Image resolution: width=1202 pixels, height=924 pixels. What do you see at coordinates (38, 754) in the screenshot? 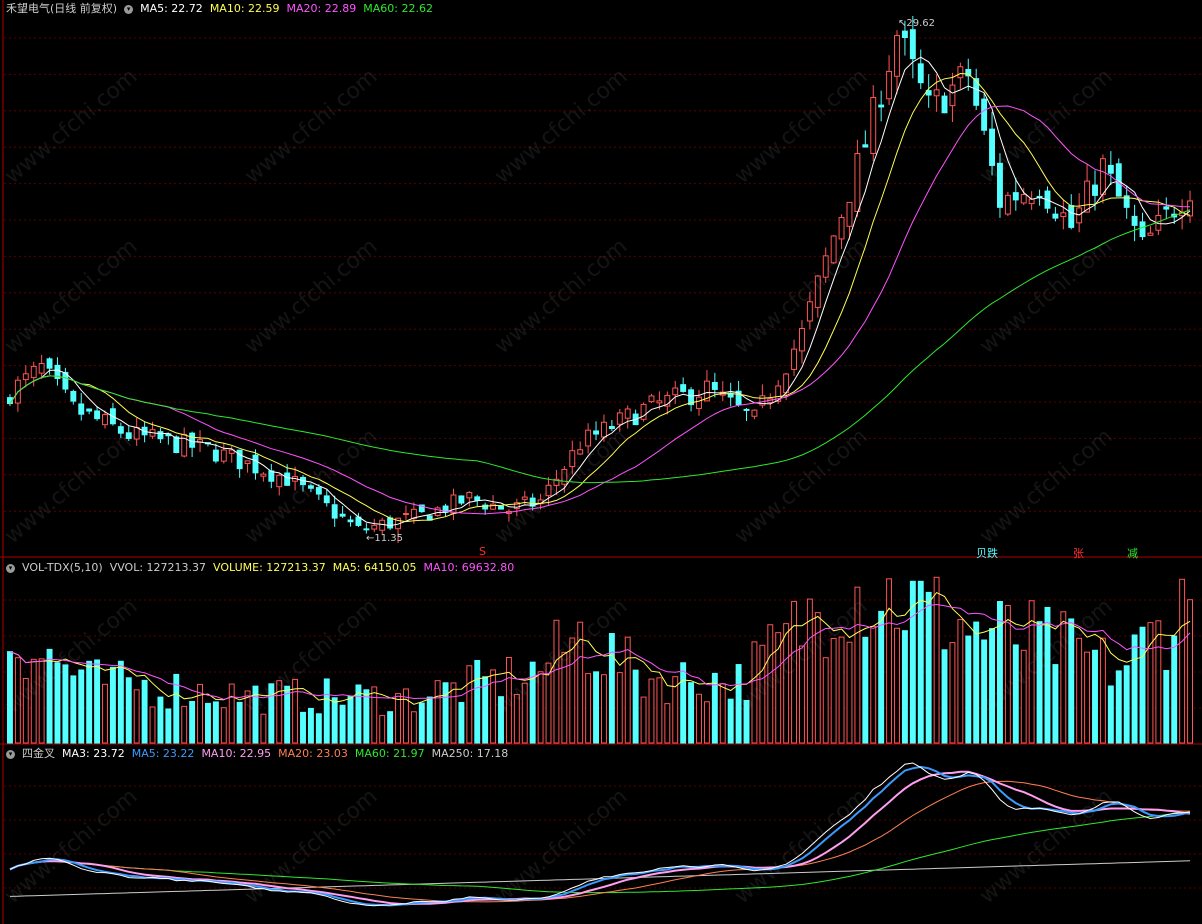
I see `indicator-title: 四金叉` at bounding box center [38, 754].